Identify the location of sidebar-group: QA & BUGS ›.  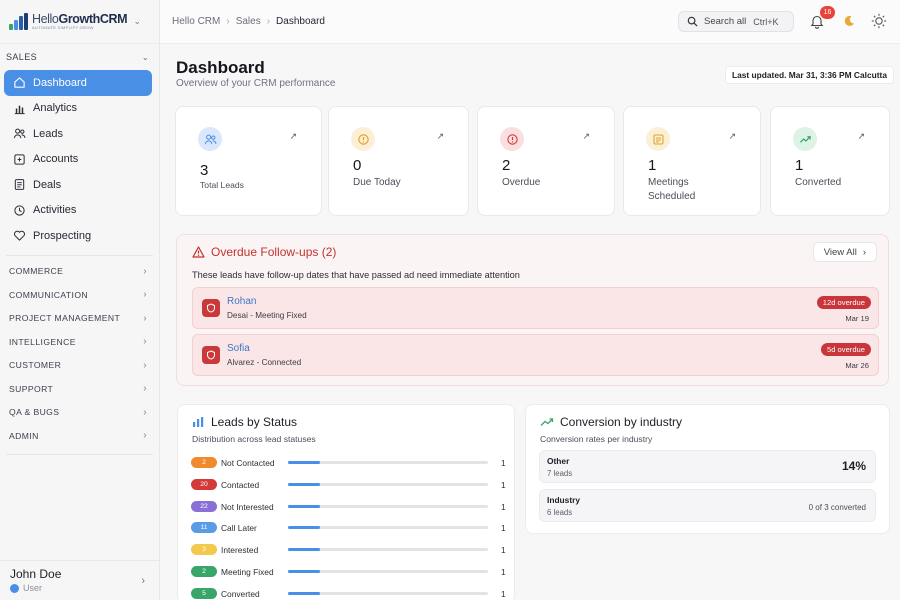
(79, 413).